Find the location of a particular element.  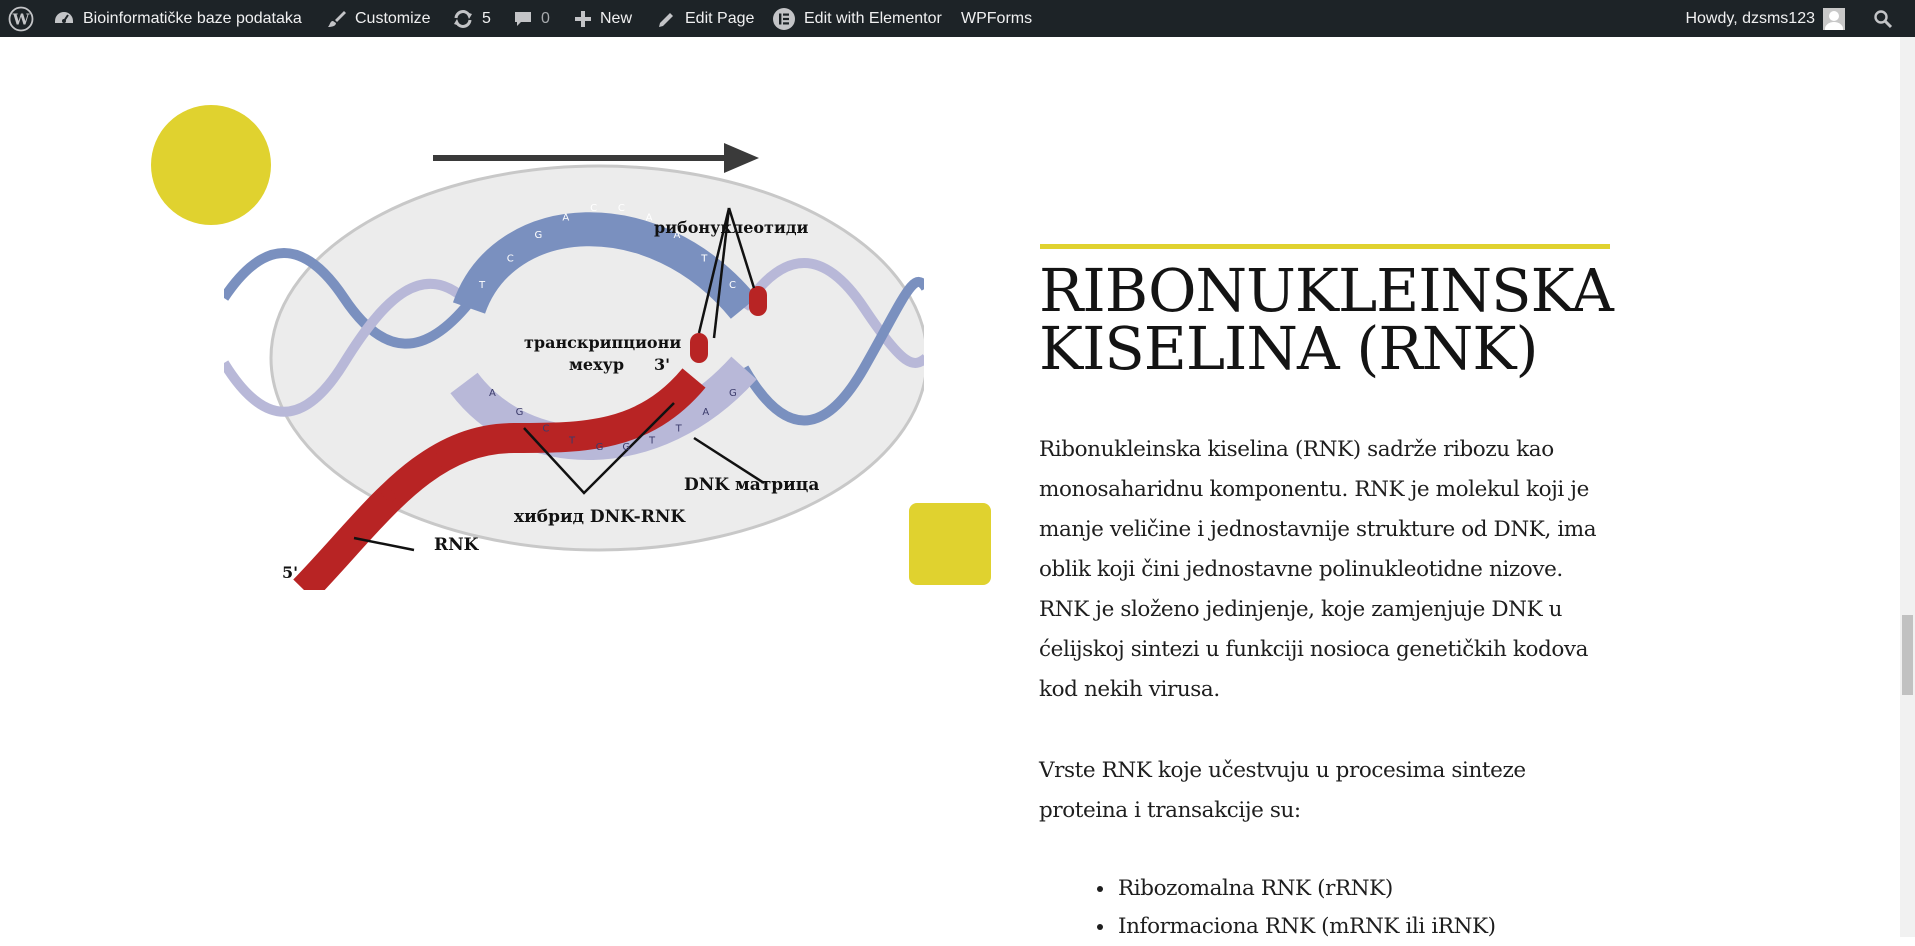

label-bubble-line2: мехур is located at coordinates (596, 364).